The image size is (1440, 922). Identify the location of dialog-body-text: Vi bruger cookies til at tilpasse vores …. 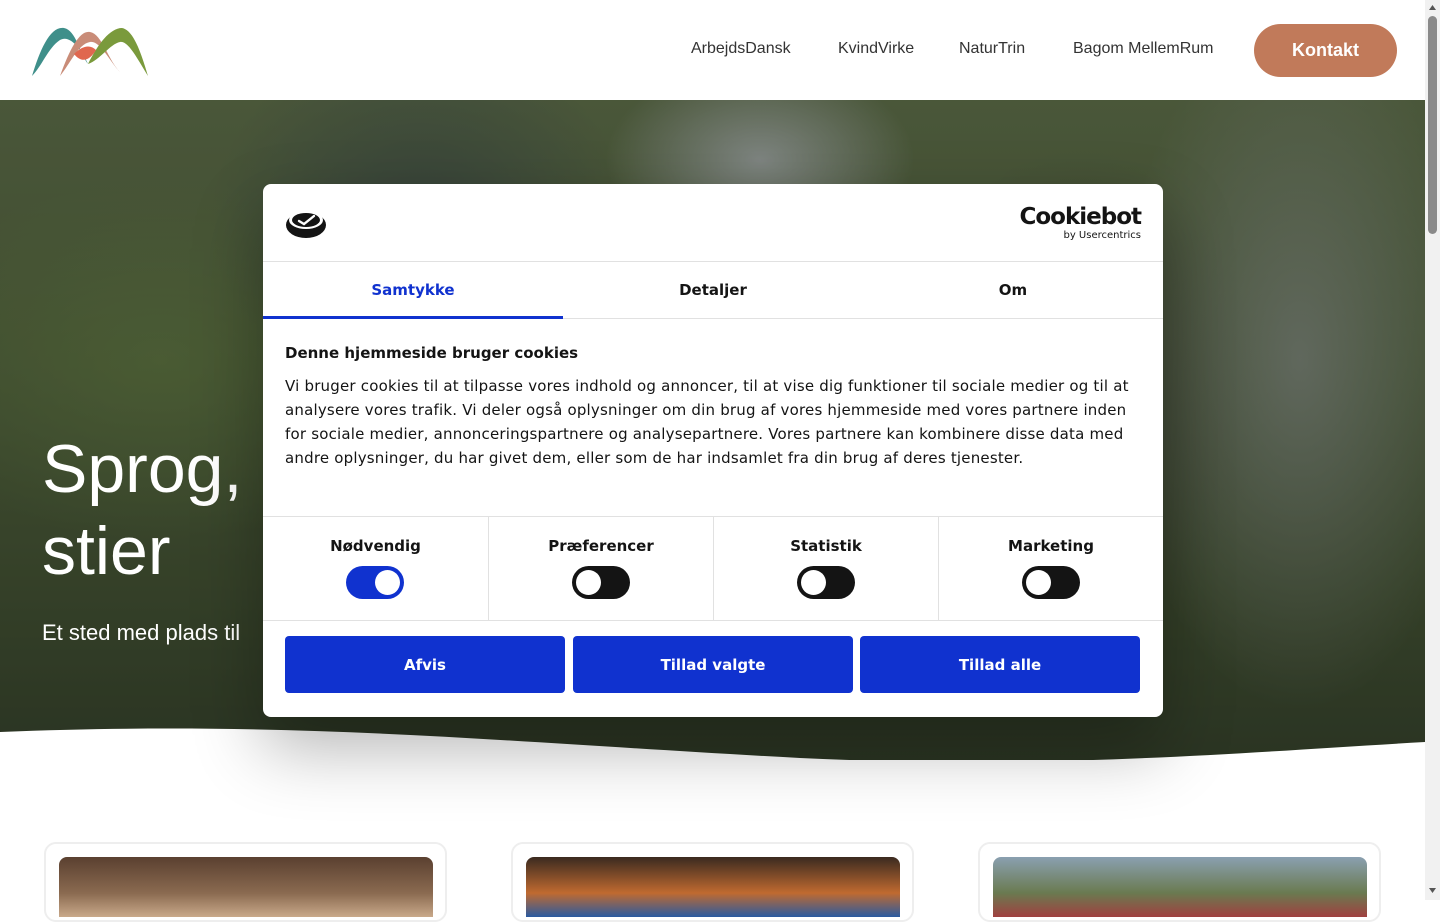
(707, 422).